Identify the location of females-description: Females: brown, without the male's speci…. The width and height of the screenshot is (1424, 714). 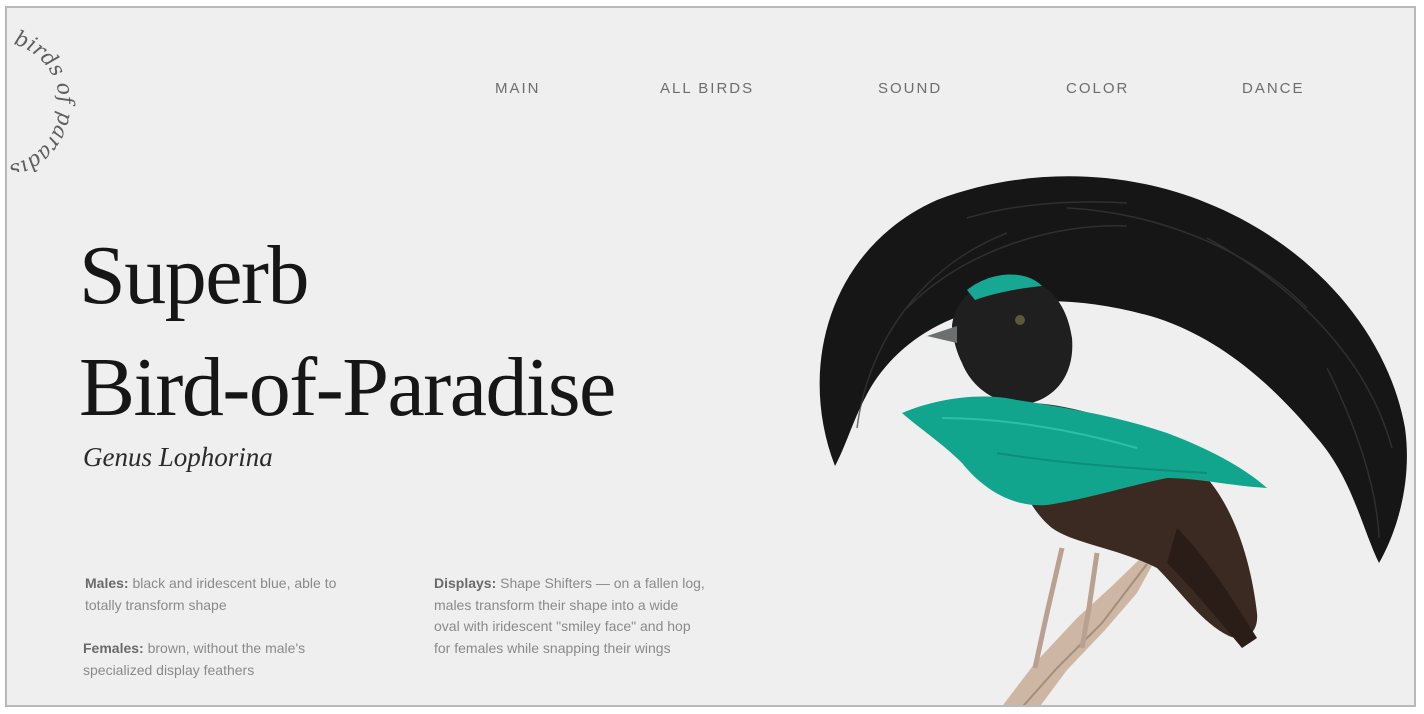
(223, 659).